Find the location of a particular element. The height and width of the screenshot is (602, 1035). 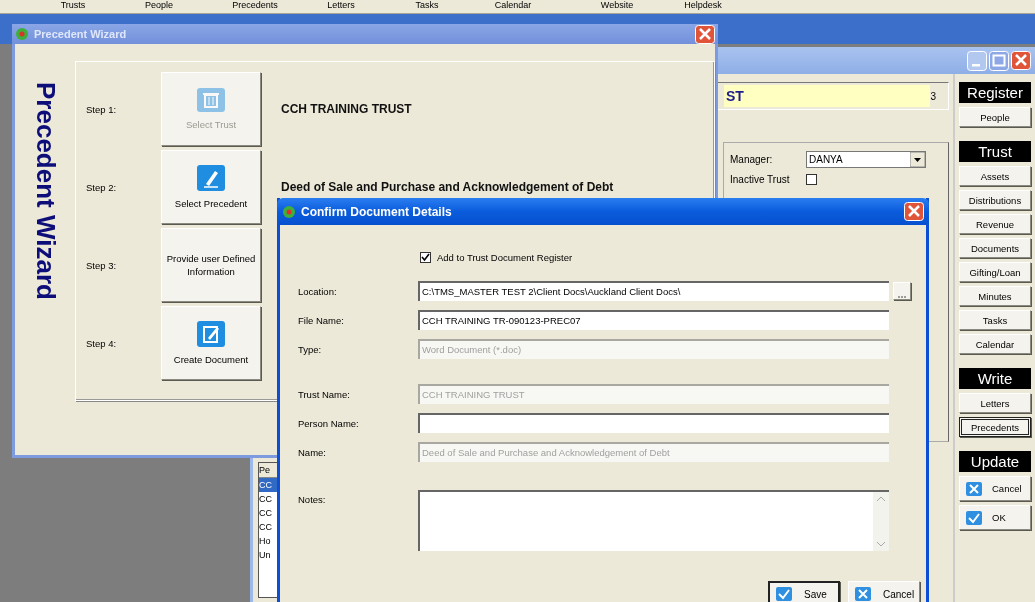

step-label: Step 1: is located at coordinates (101, 109).